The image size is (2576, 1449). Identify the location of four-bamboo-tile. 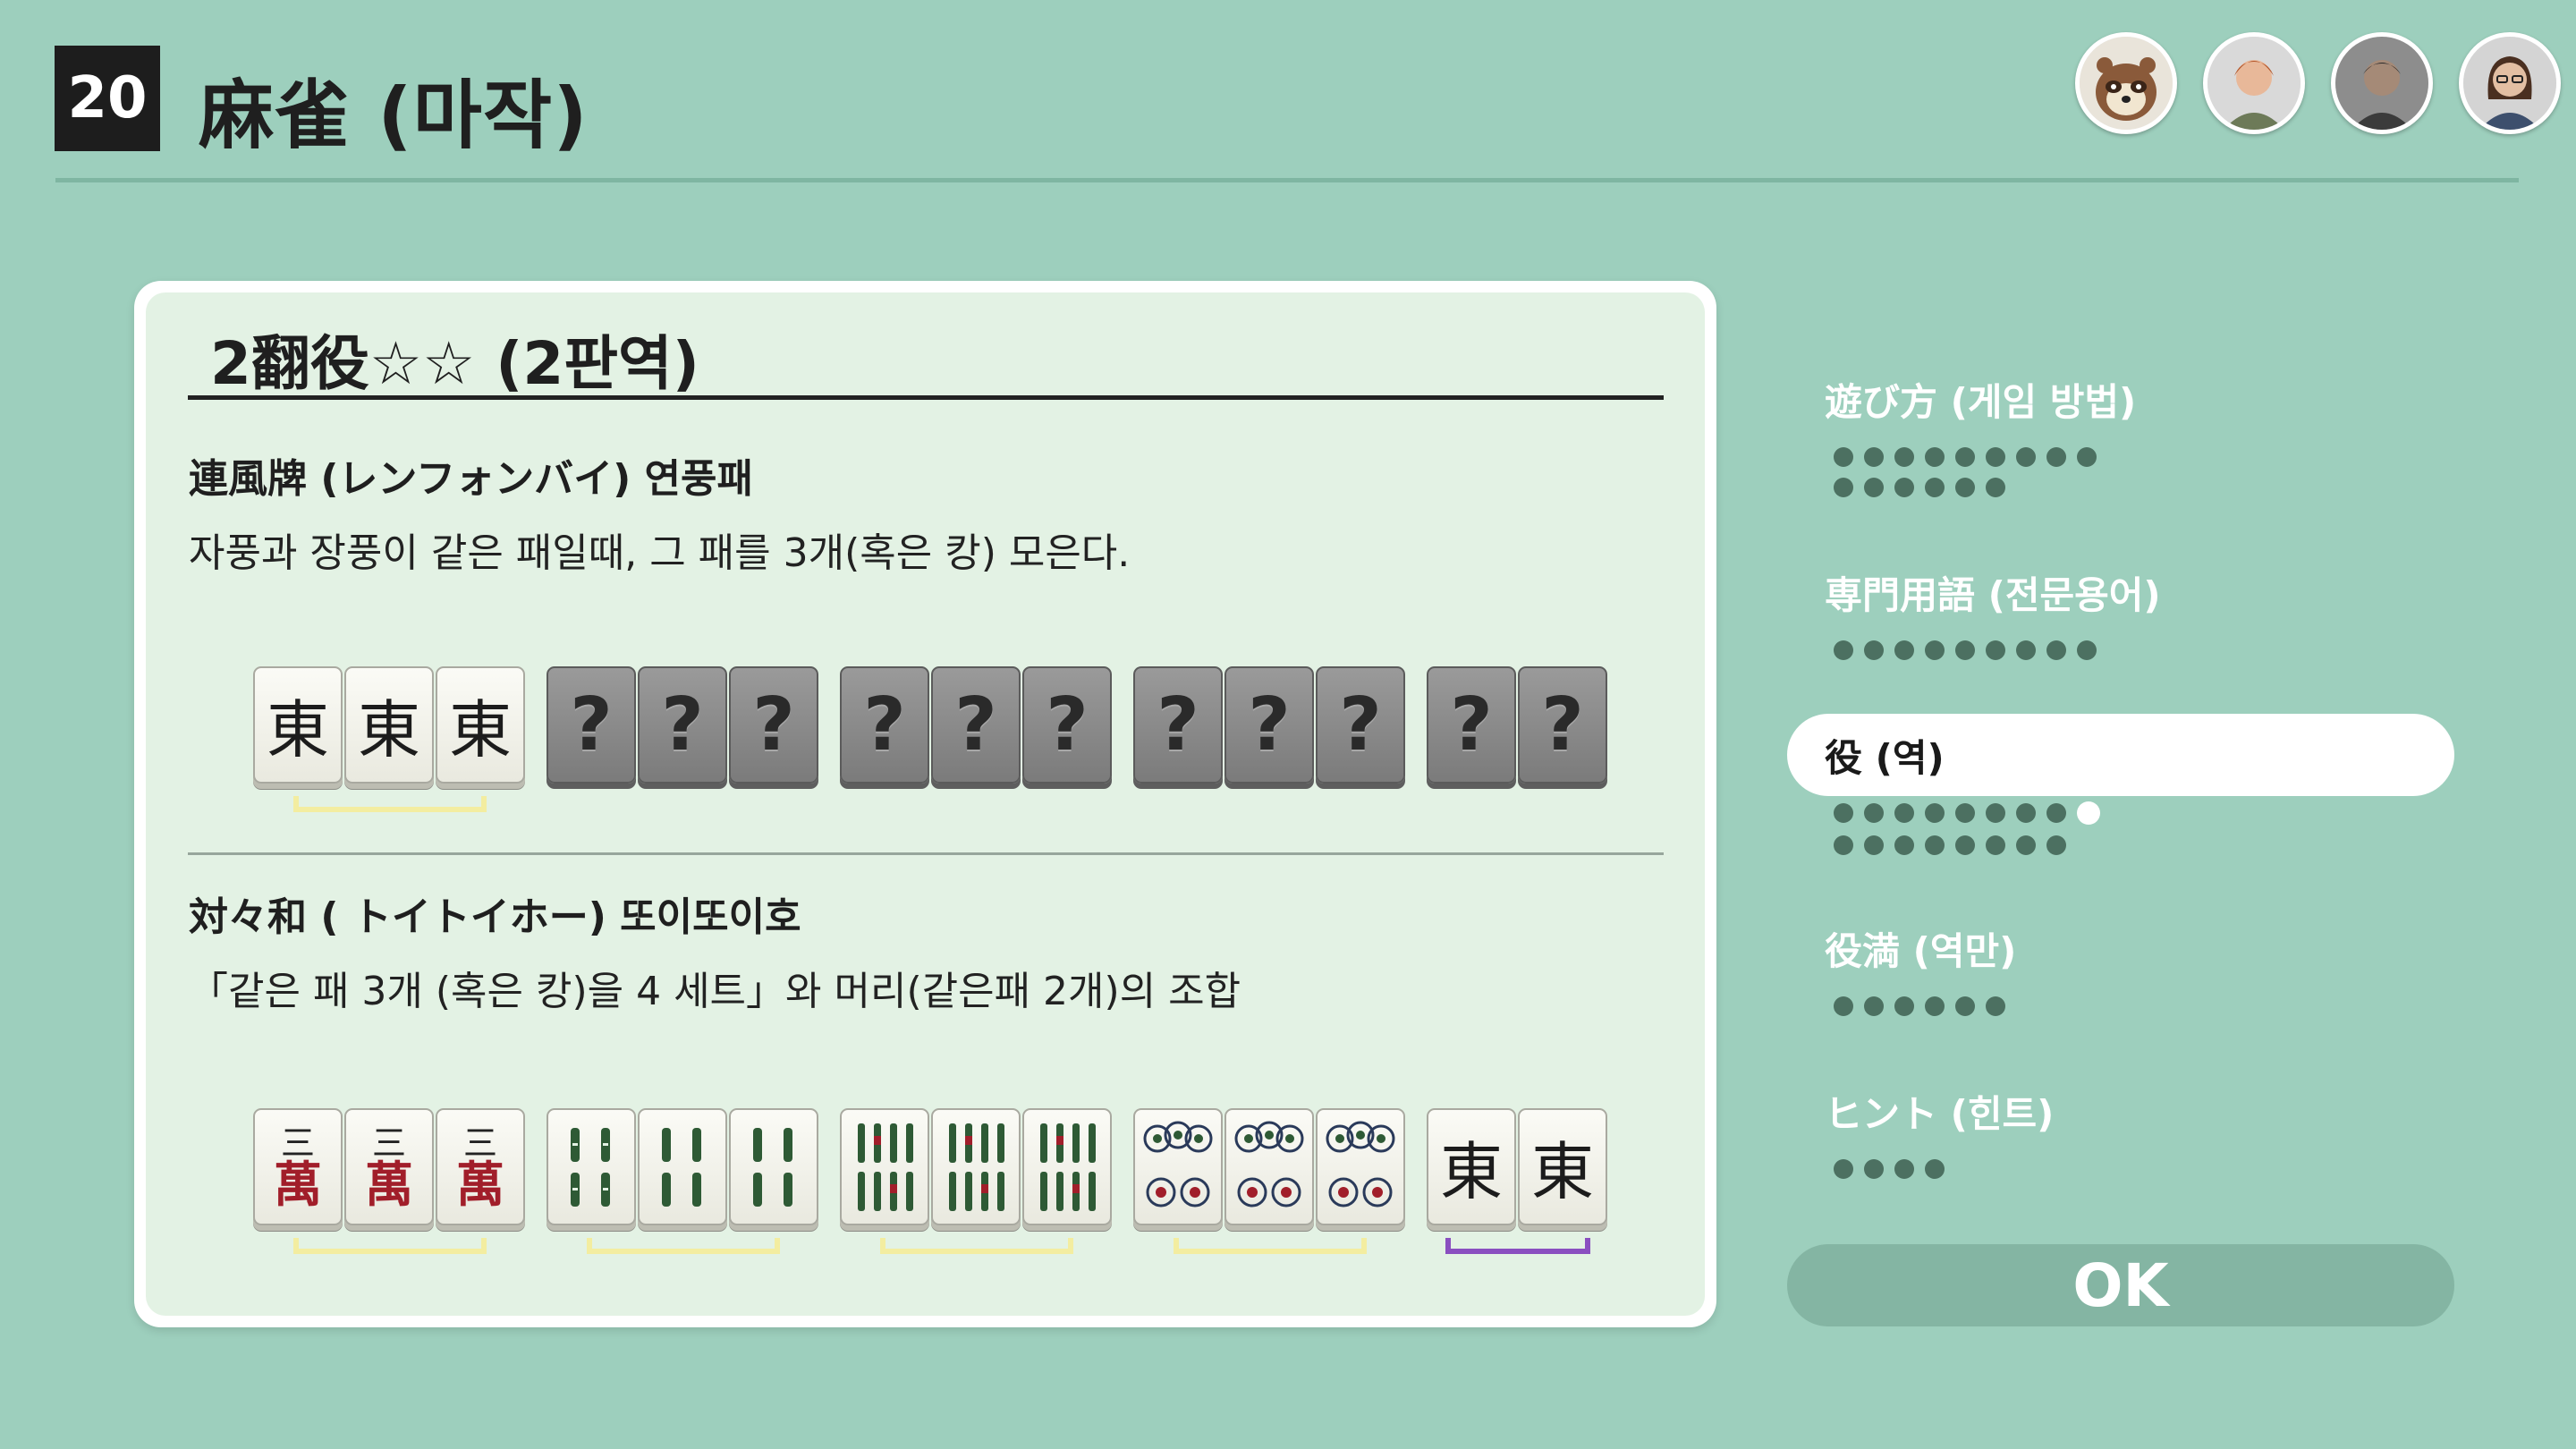
(682, 1166).